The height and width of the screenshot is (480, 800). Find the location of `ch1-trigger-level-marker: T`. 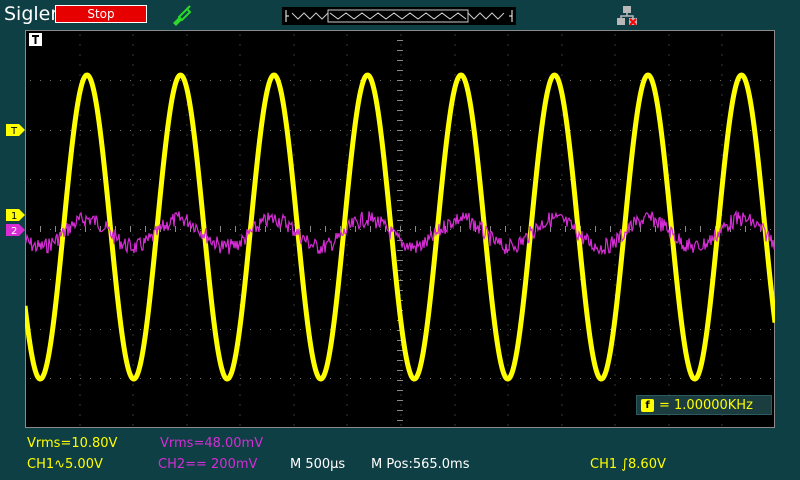

ch1-trigger-level-marker: T is located at coordinates (15, 130).